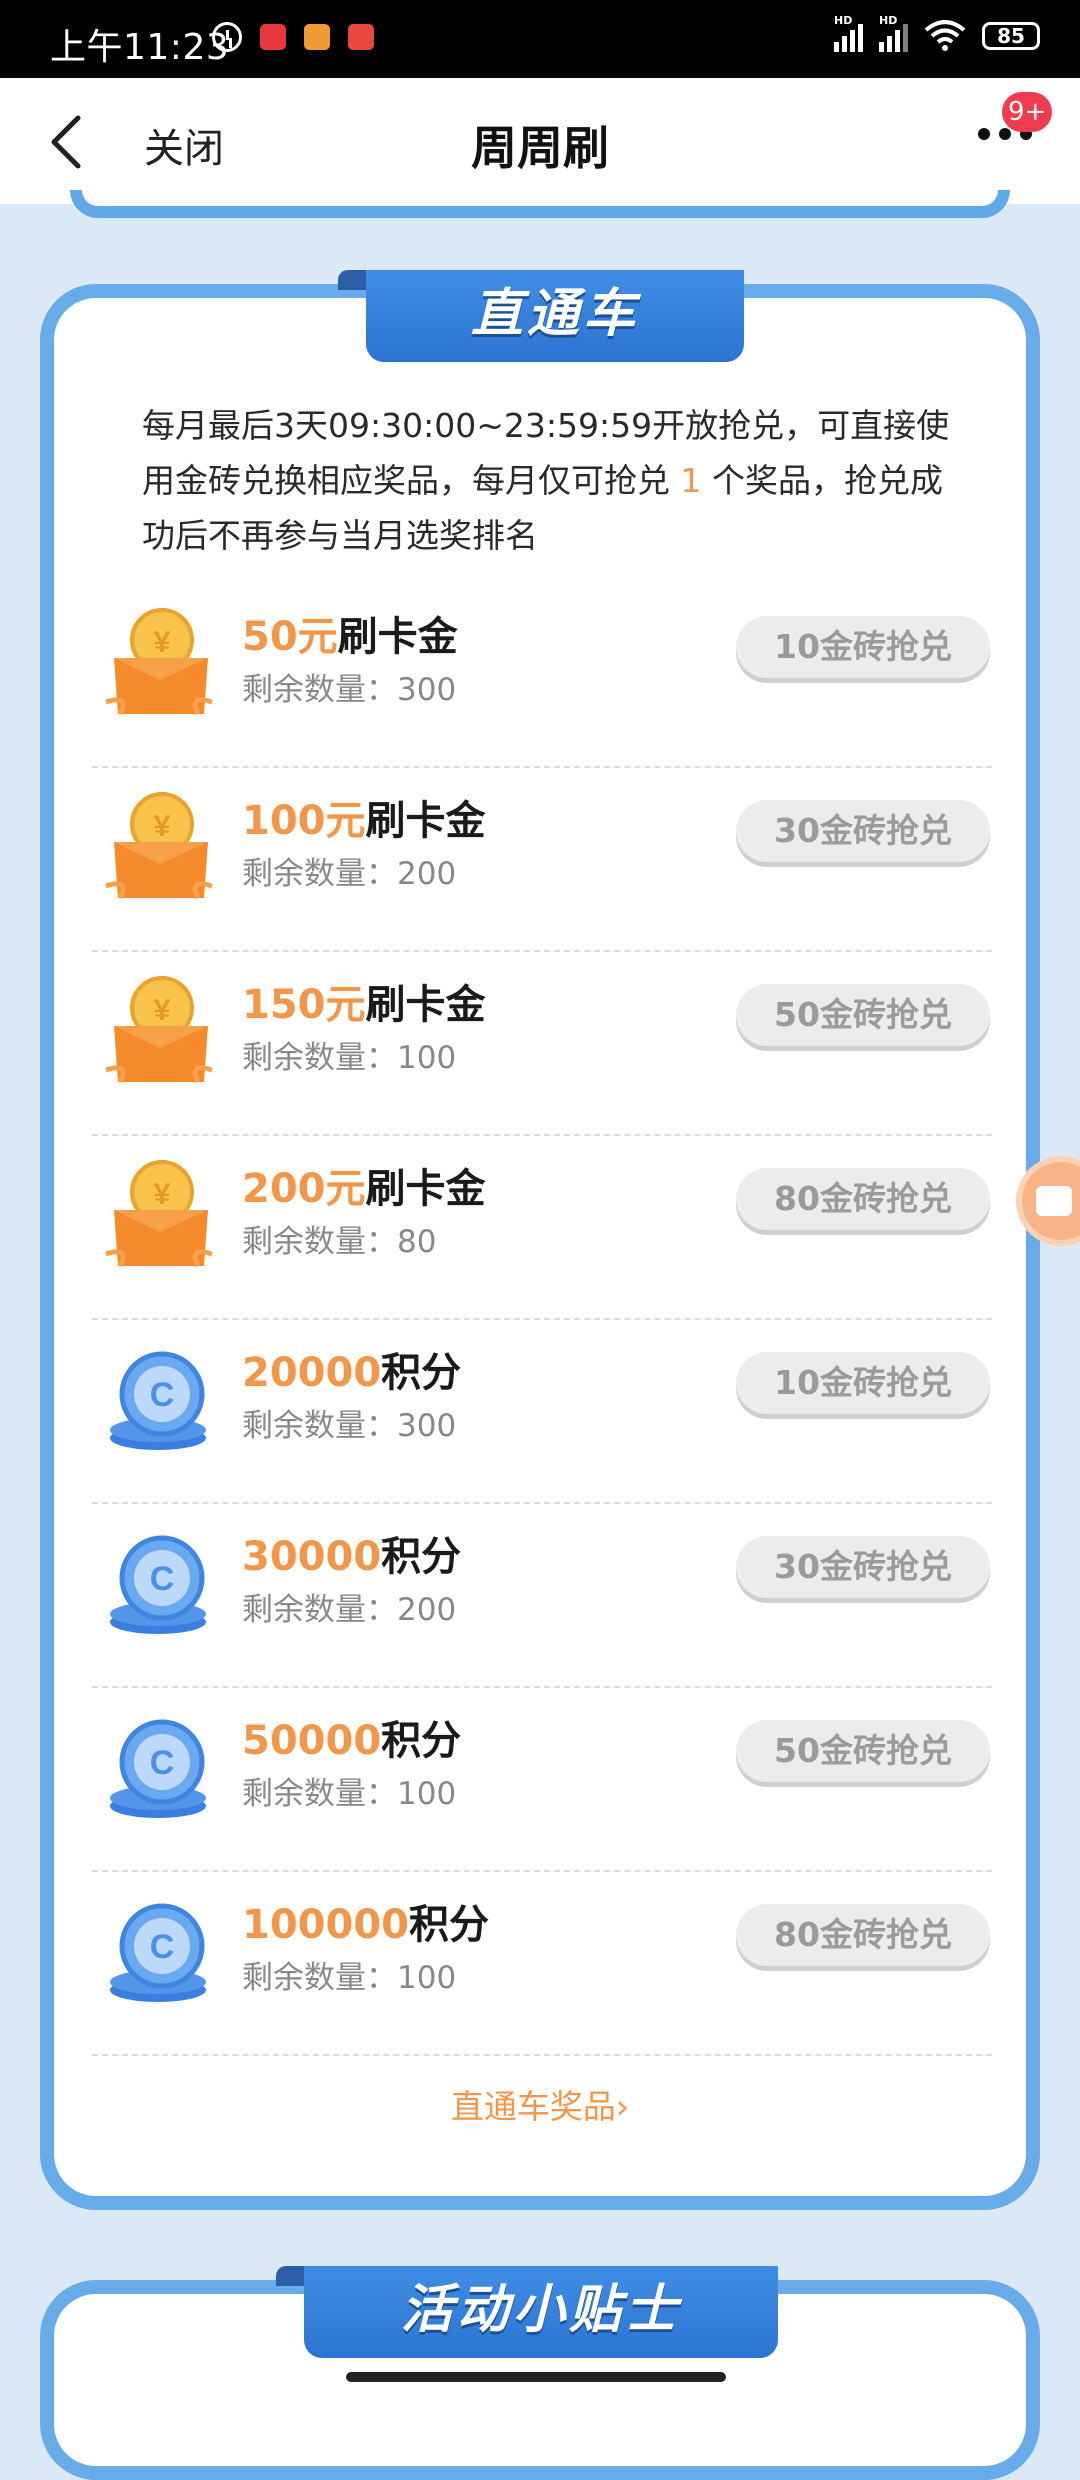  Describe the element at coordinates (945, 35) in the screenshot. I see `wifi-icon` at that location.